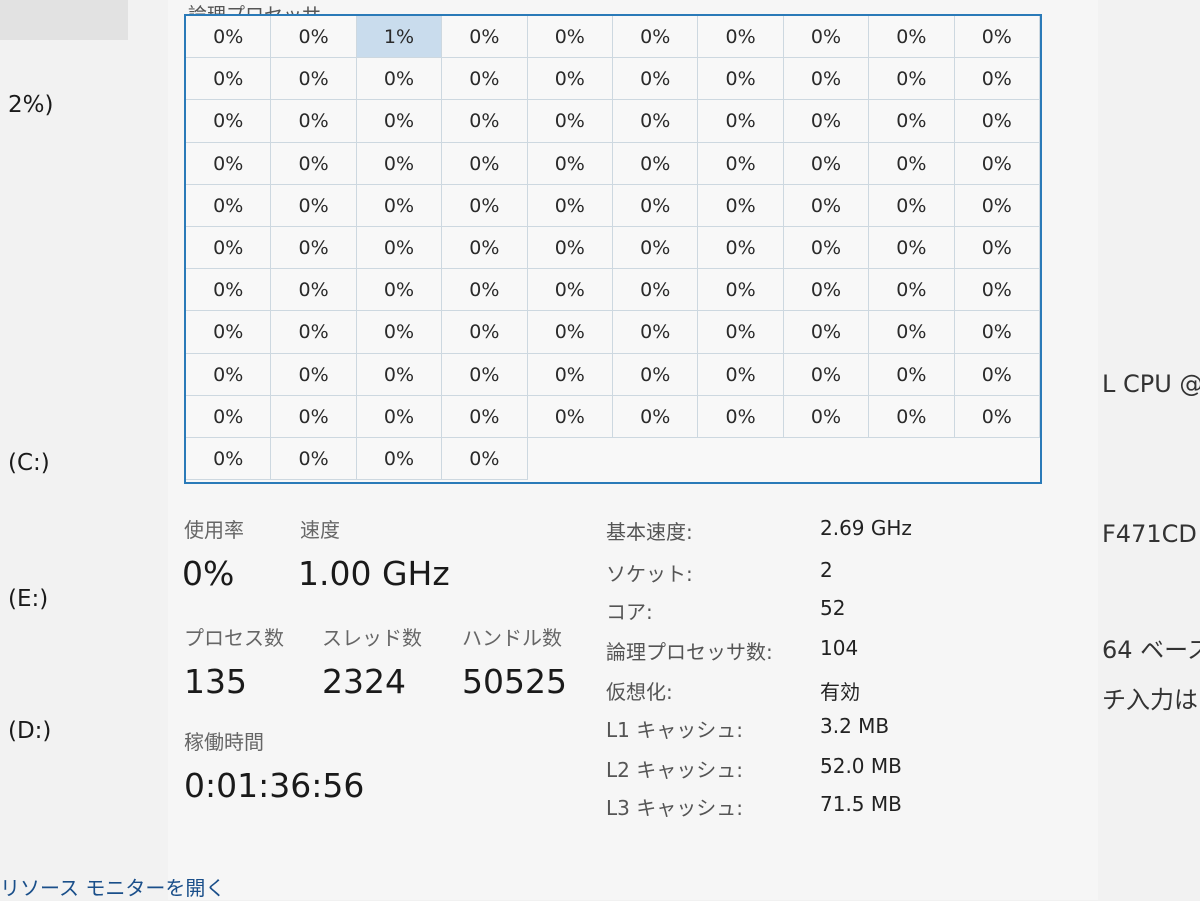  What do you see at coordinates (224, 742) in the screenshot?
I see `uptime-label: 稼働時間` at bounding box center [224, 742].